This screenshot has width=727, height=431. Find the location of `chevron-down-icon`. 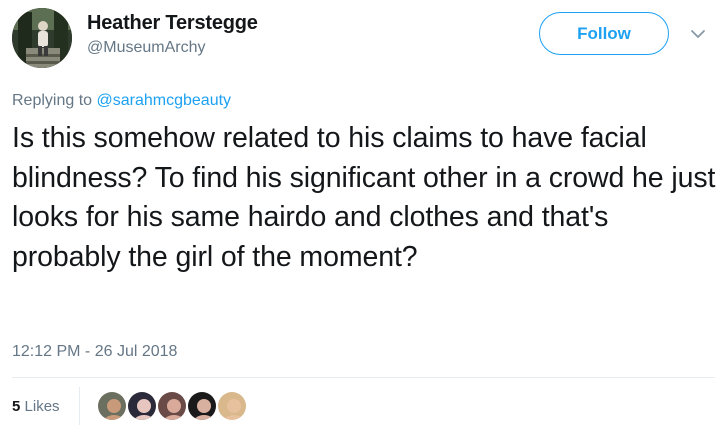

chevron-down-icon is located at coordinates (698, 34).